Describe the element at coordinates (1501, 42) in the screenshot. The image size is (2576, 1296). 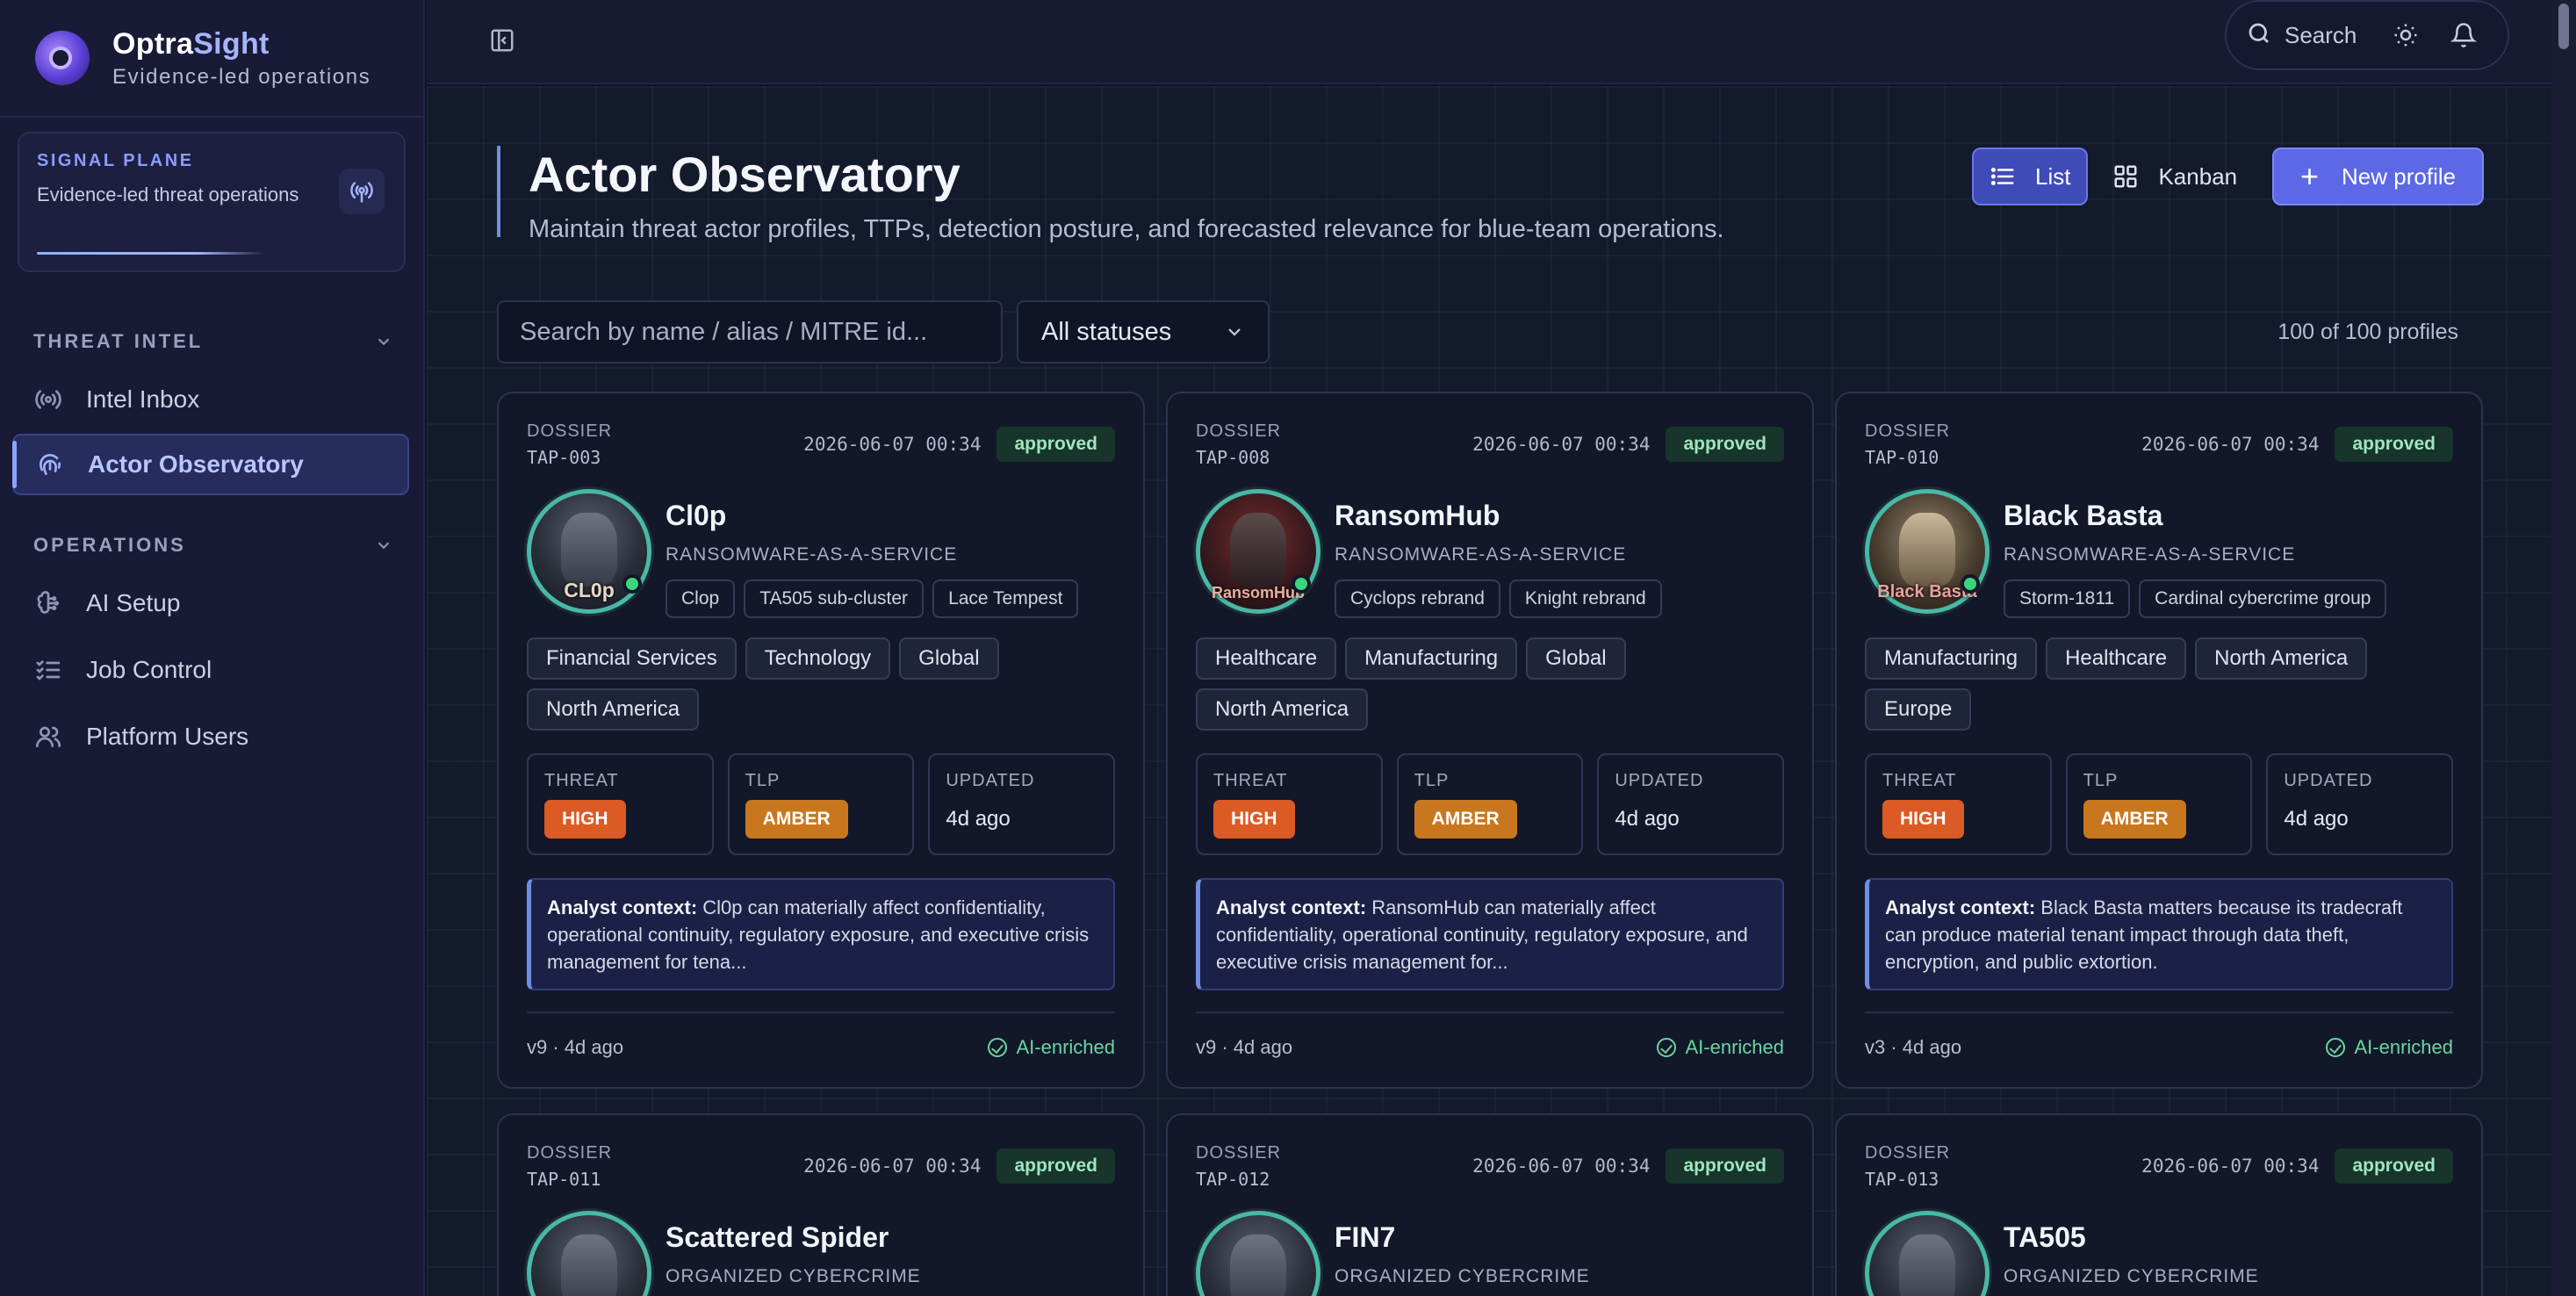
I see `topbar: Search` at that location.